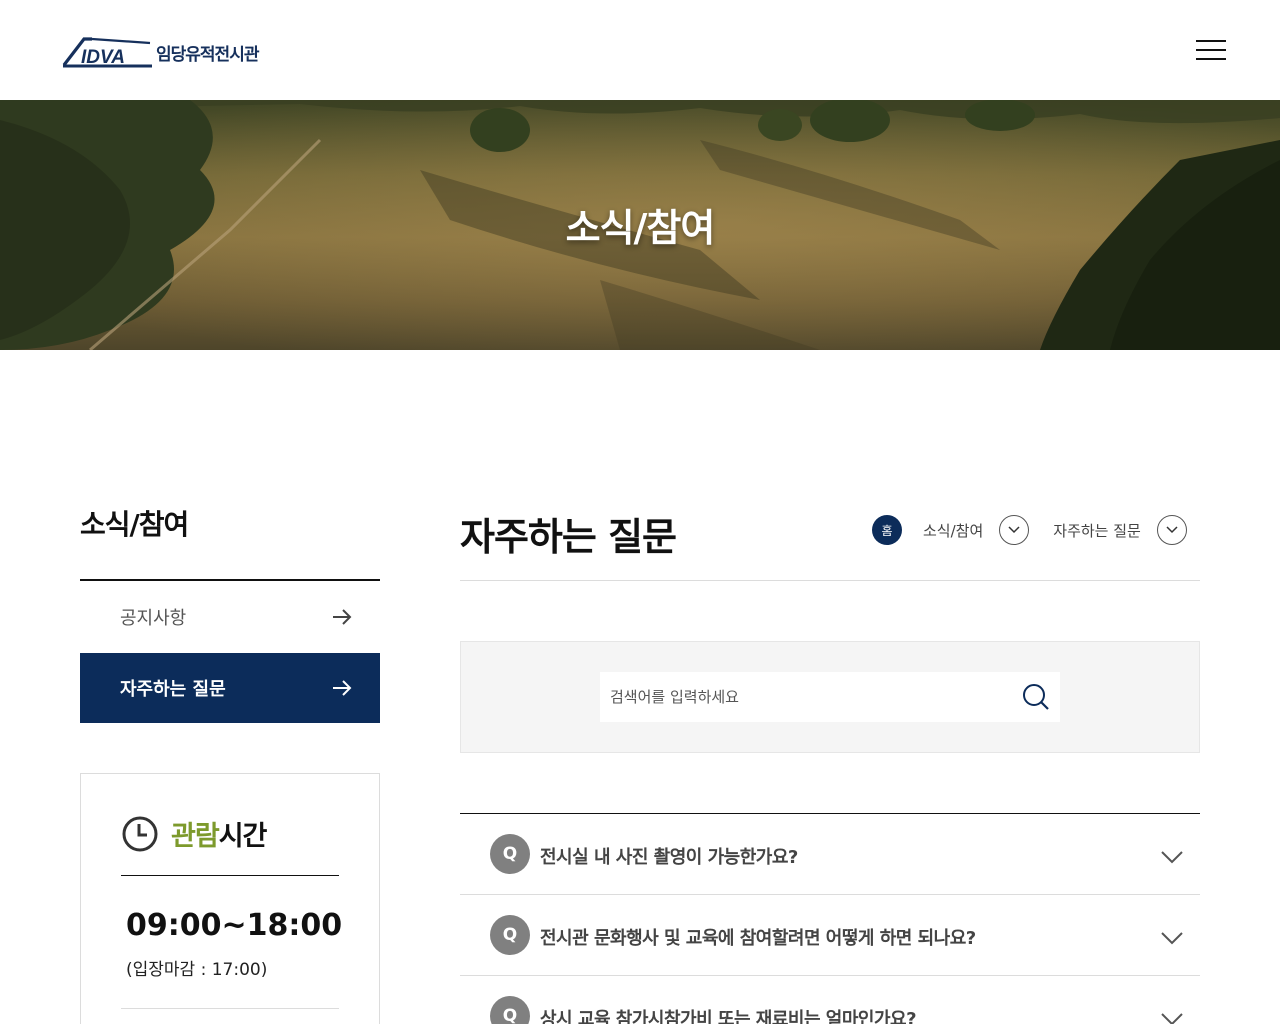  What do you see at coordinates (1211, 50) in the screenshot?
I see `hamburger-icon` at bounding box center [1211, 50].